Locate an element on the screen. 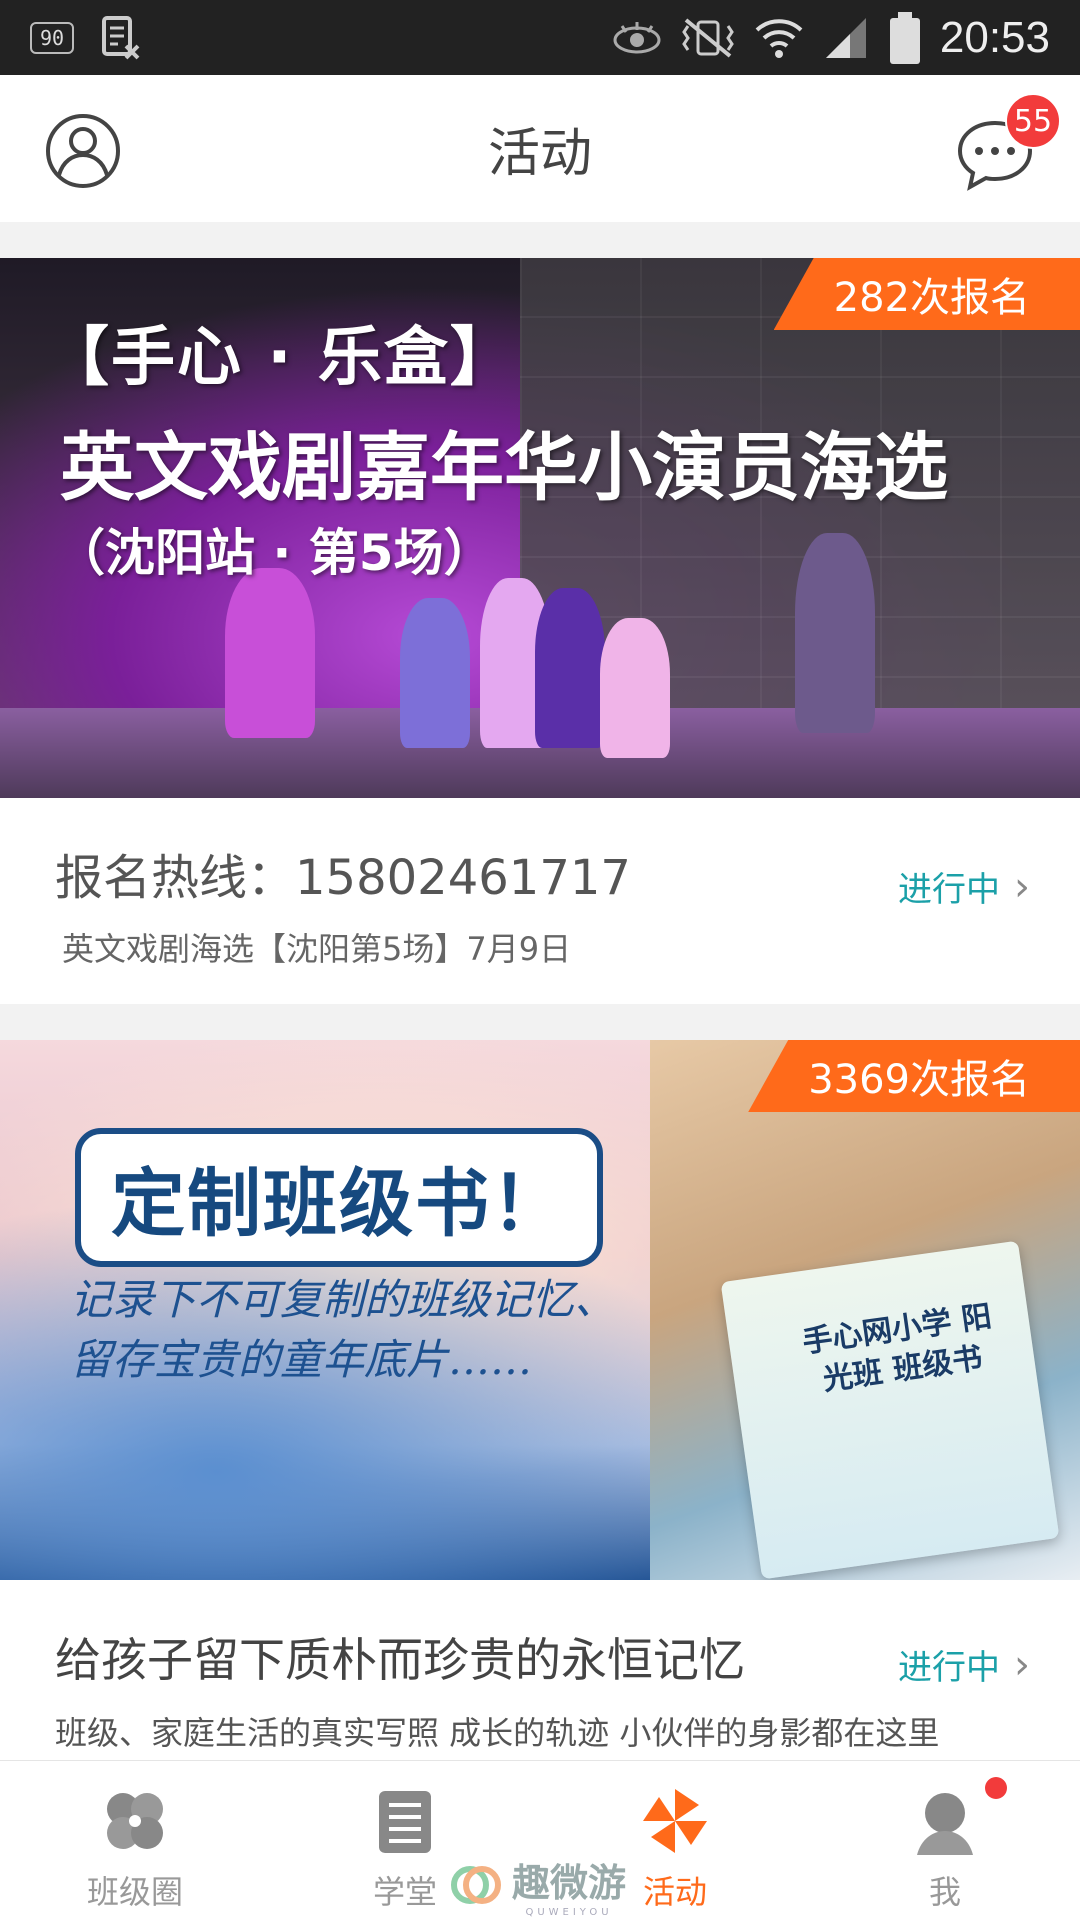  sim-icon is located at coordinates (120, 38).